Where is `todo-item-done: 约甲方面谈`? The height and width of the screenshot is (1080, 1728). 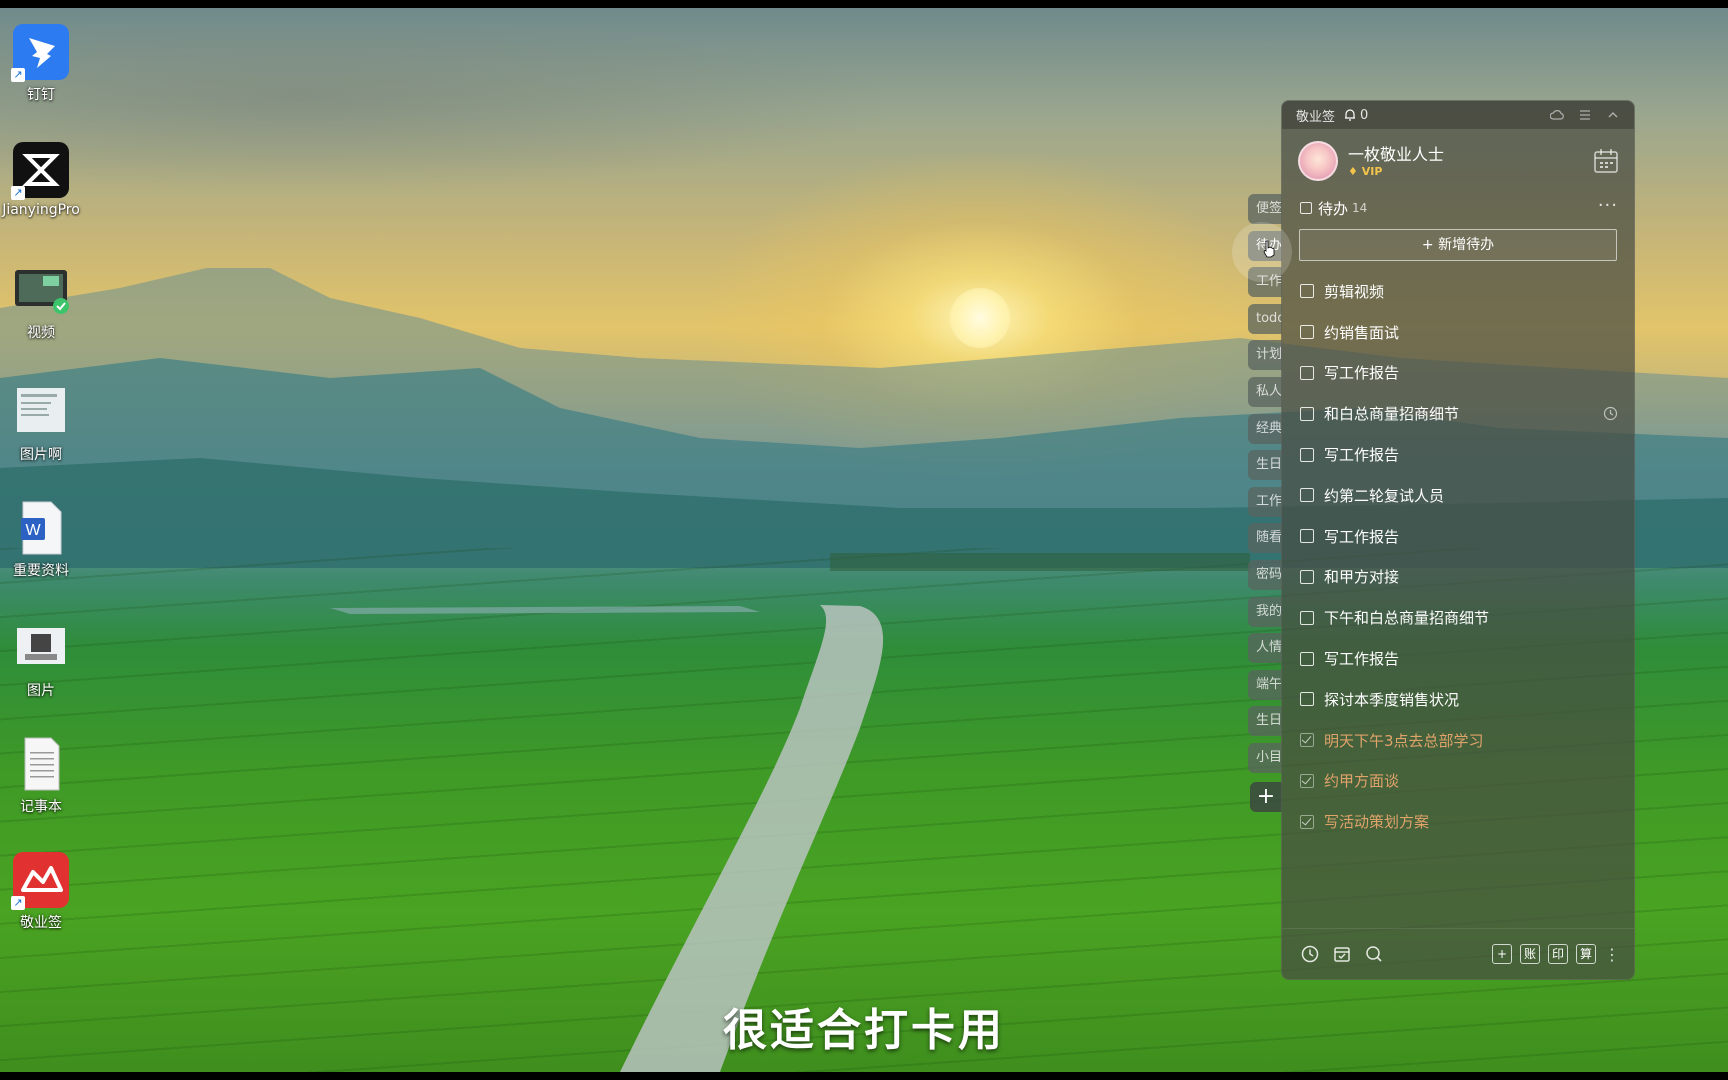
todo-item-done: 约甲方面谈 is located at coordinates (1458, 781).